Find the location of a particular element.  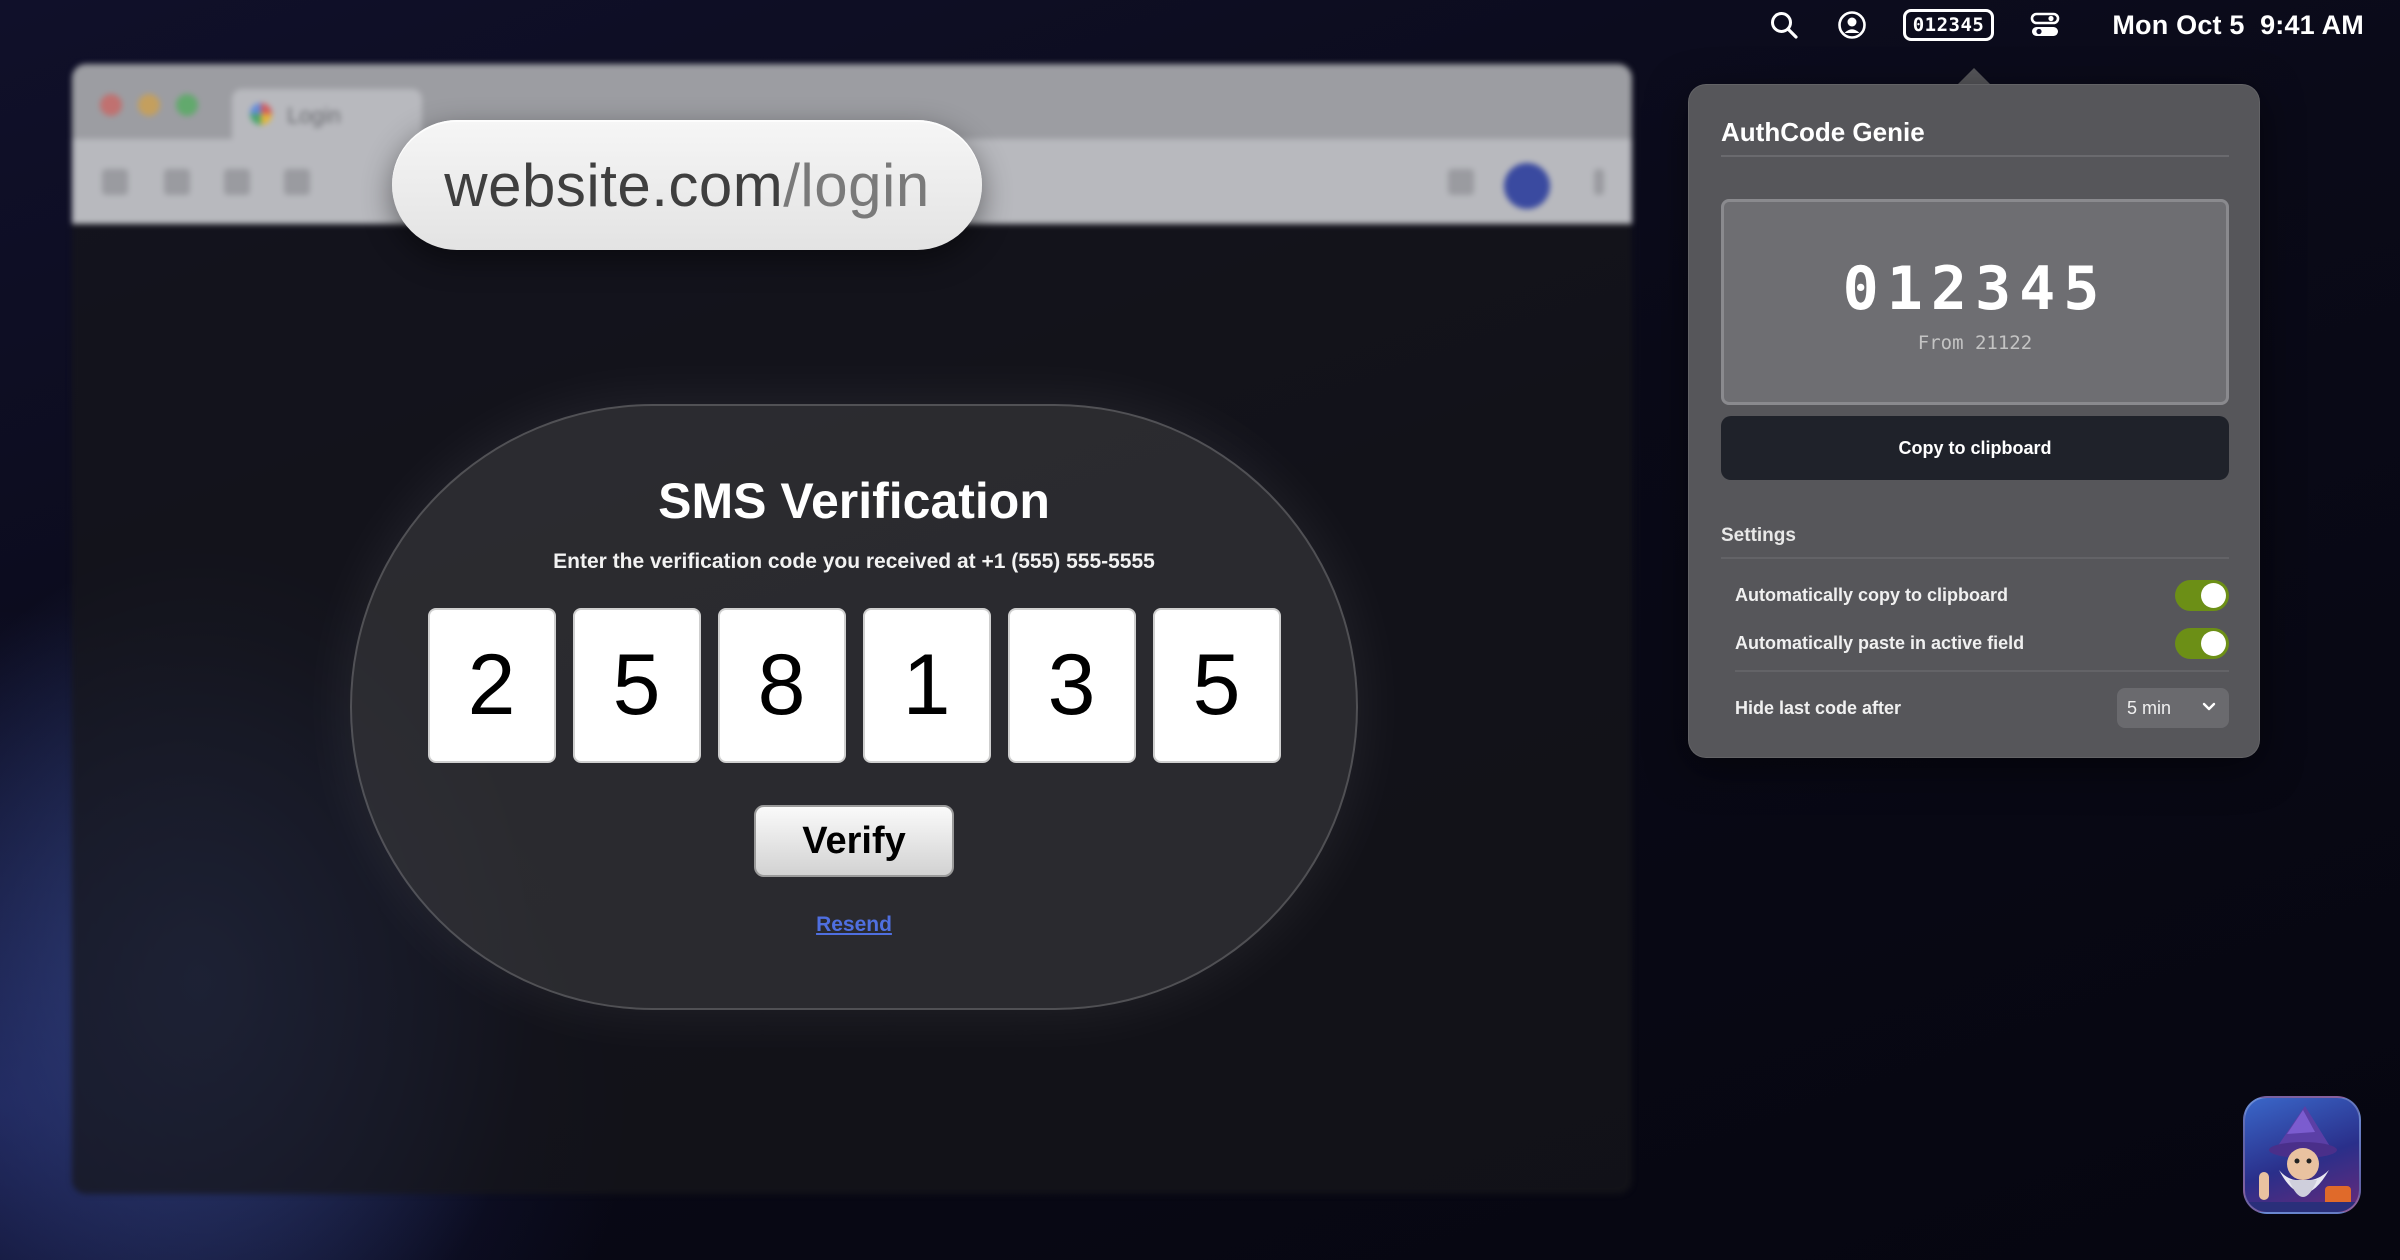

wizard-app-icon is located at coordinates (2302, 1155).